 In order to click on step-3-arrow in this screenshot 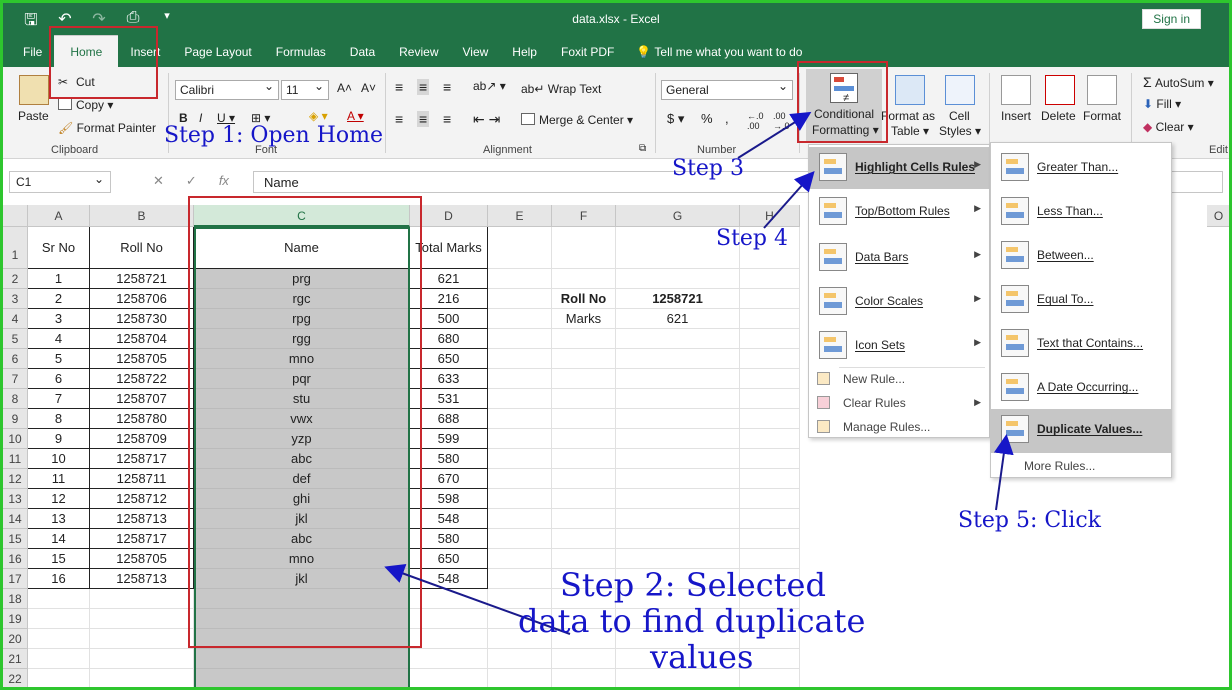, I will do `click(774, 135)`.